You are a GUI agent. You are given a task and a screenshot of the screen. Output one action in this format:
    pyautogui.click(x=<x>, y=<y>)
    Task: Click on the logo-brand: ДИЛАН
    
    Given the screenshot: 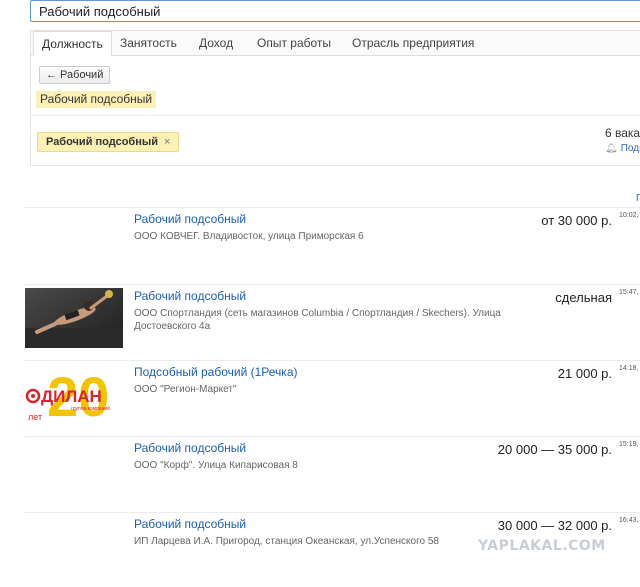 What is the action you would take?
    pyautogui.click(x=71, y=396)
    